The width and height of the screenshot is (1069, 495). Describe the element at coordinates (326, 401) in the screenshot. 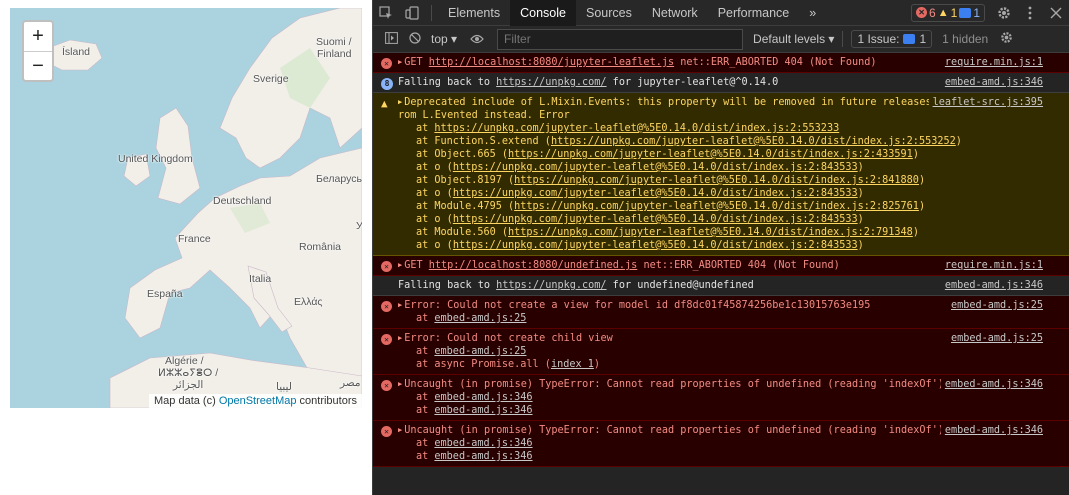

I see `attribution-suffix: contributors` at that location.